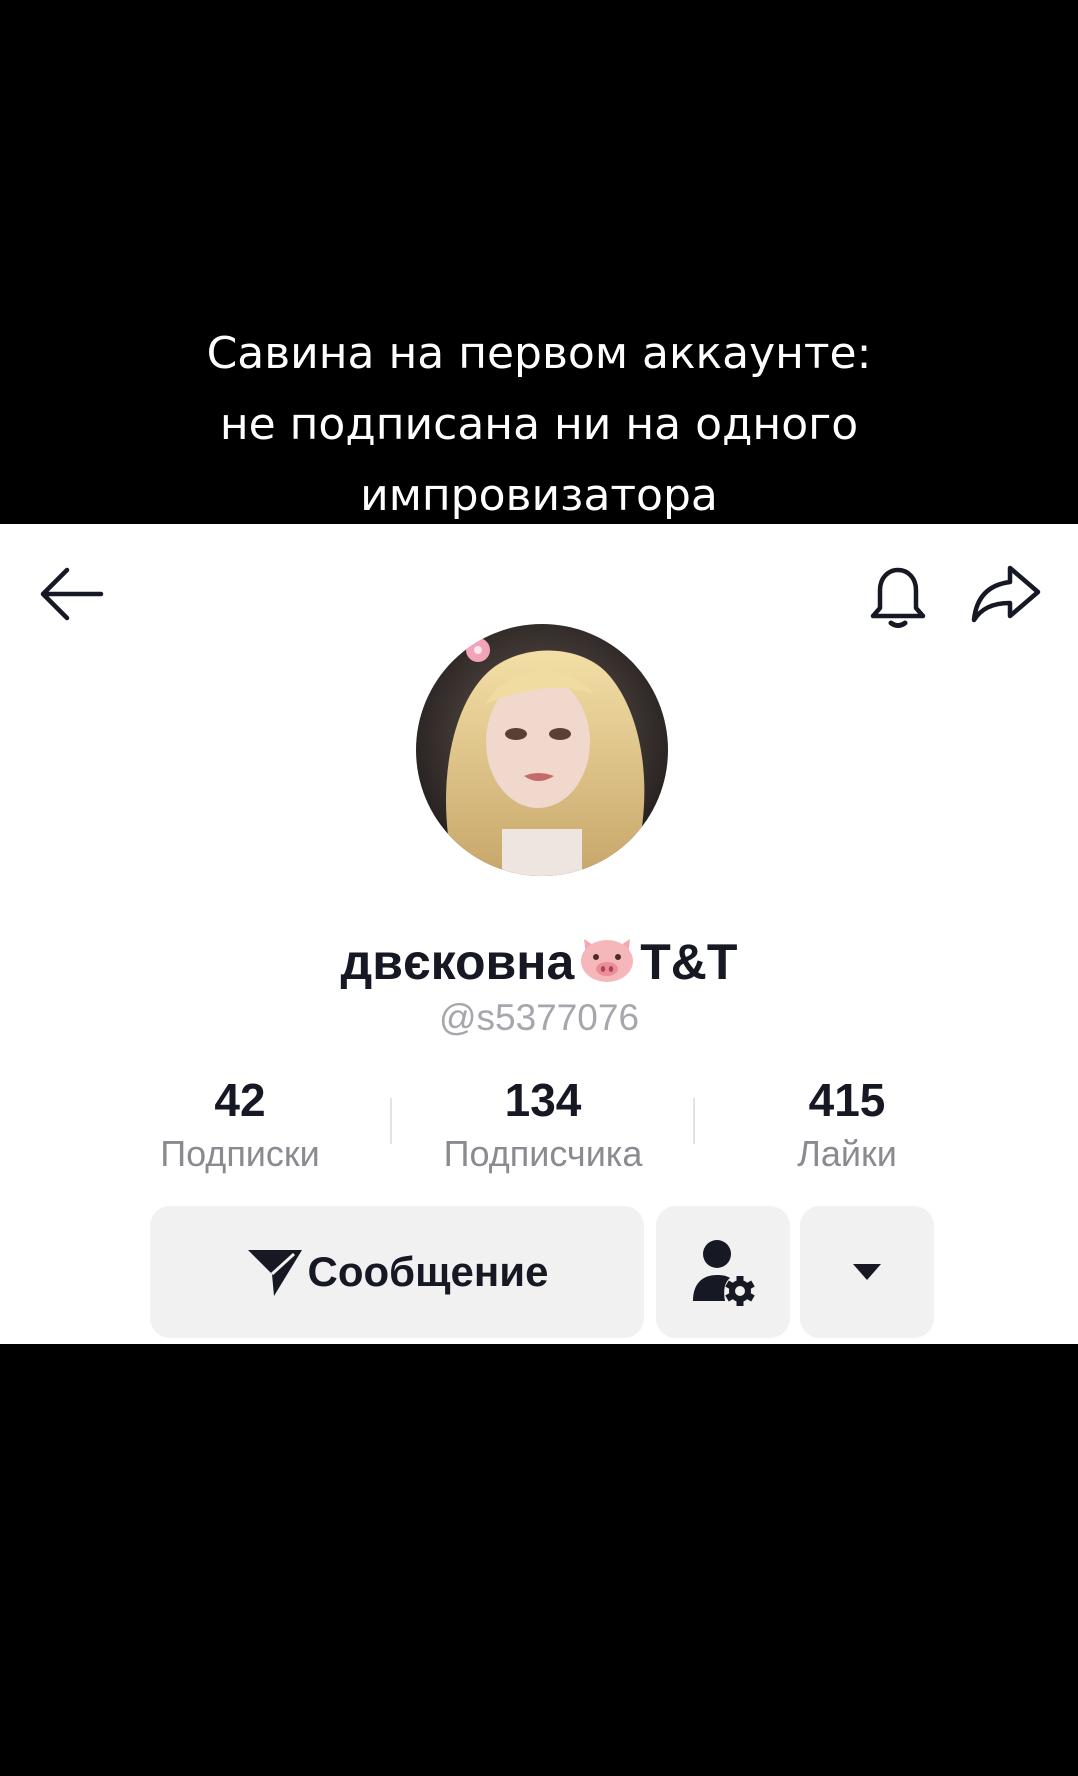  What do you see at coordinates (543, 1100) in the screenshot?
I see `followers-count: 134` at bounding box center [543, 1100].